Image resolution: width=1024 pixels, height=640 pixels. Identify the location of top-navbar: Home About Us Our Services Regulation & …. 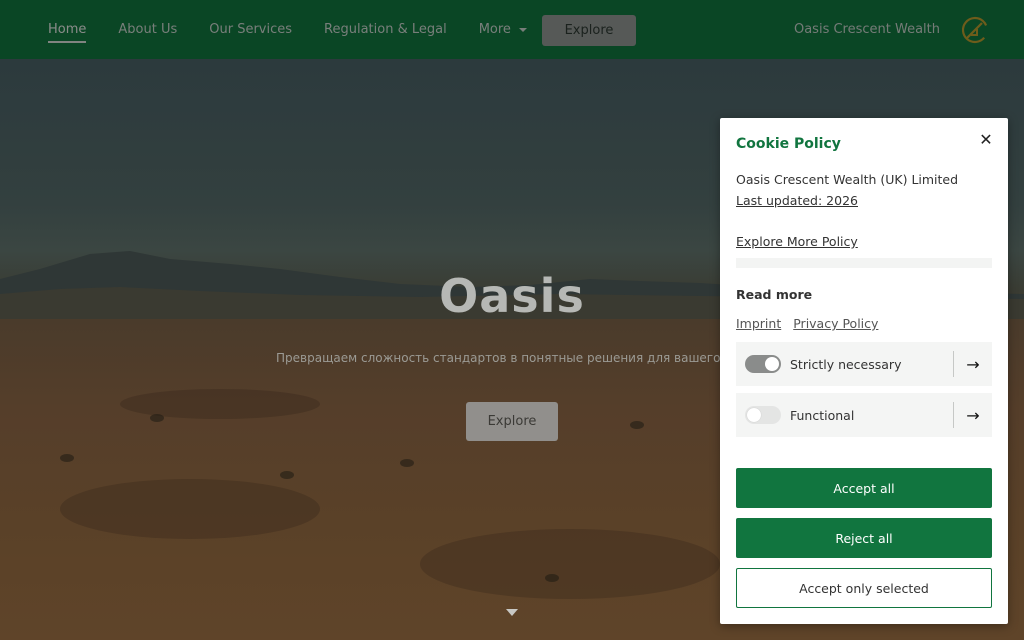
(512, 29).